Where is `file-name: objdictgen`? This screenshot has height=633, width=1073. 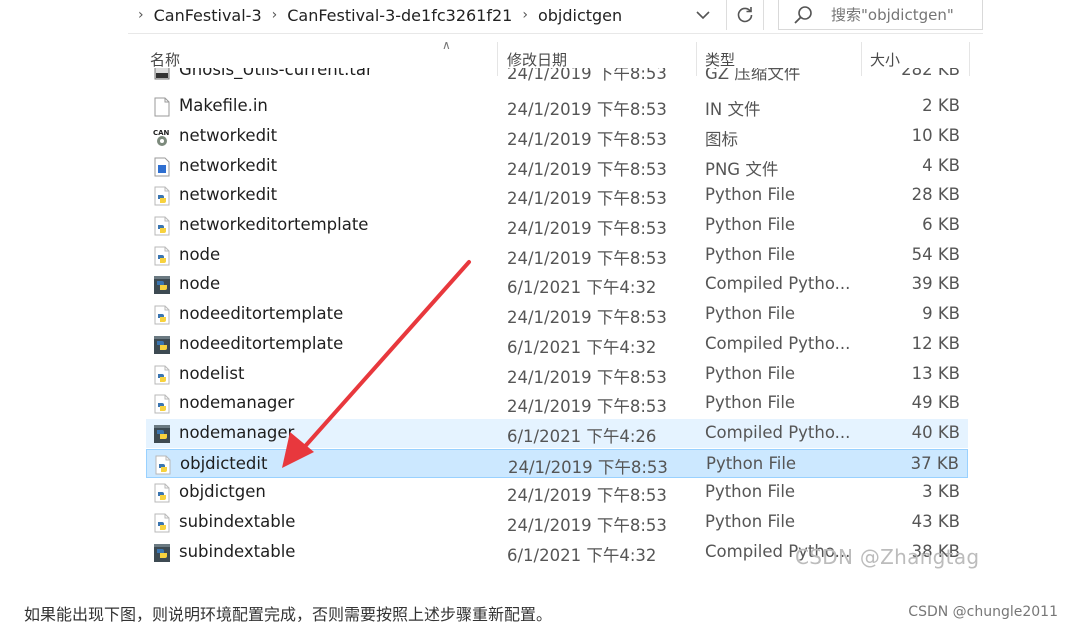
file-name: objdictgen is located at coordinates (222, 491).